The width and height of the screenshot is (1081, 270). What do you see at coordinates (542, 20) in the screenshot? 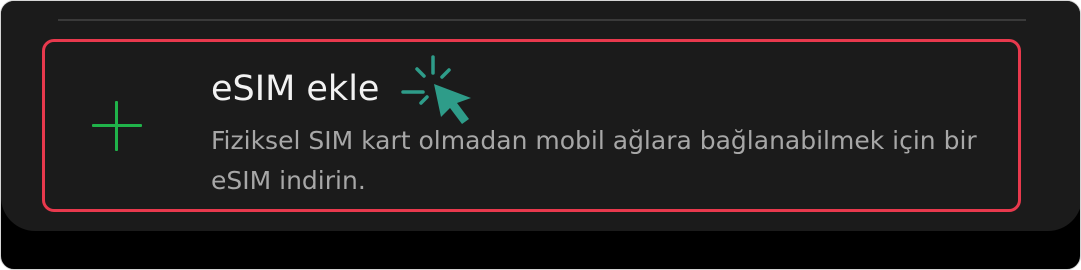
I see `divider` at bounding box center [542, 20].